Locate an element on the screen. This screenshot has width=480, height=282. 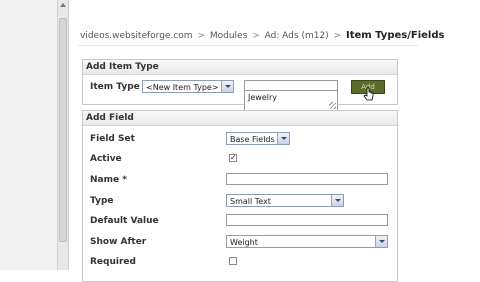
breadcrumb-item-site: videos.websiteforge.com is located at coordinates (136, 36).